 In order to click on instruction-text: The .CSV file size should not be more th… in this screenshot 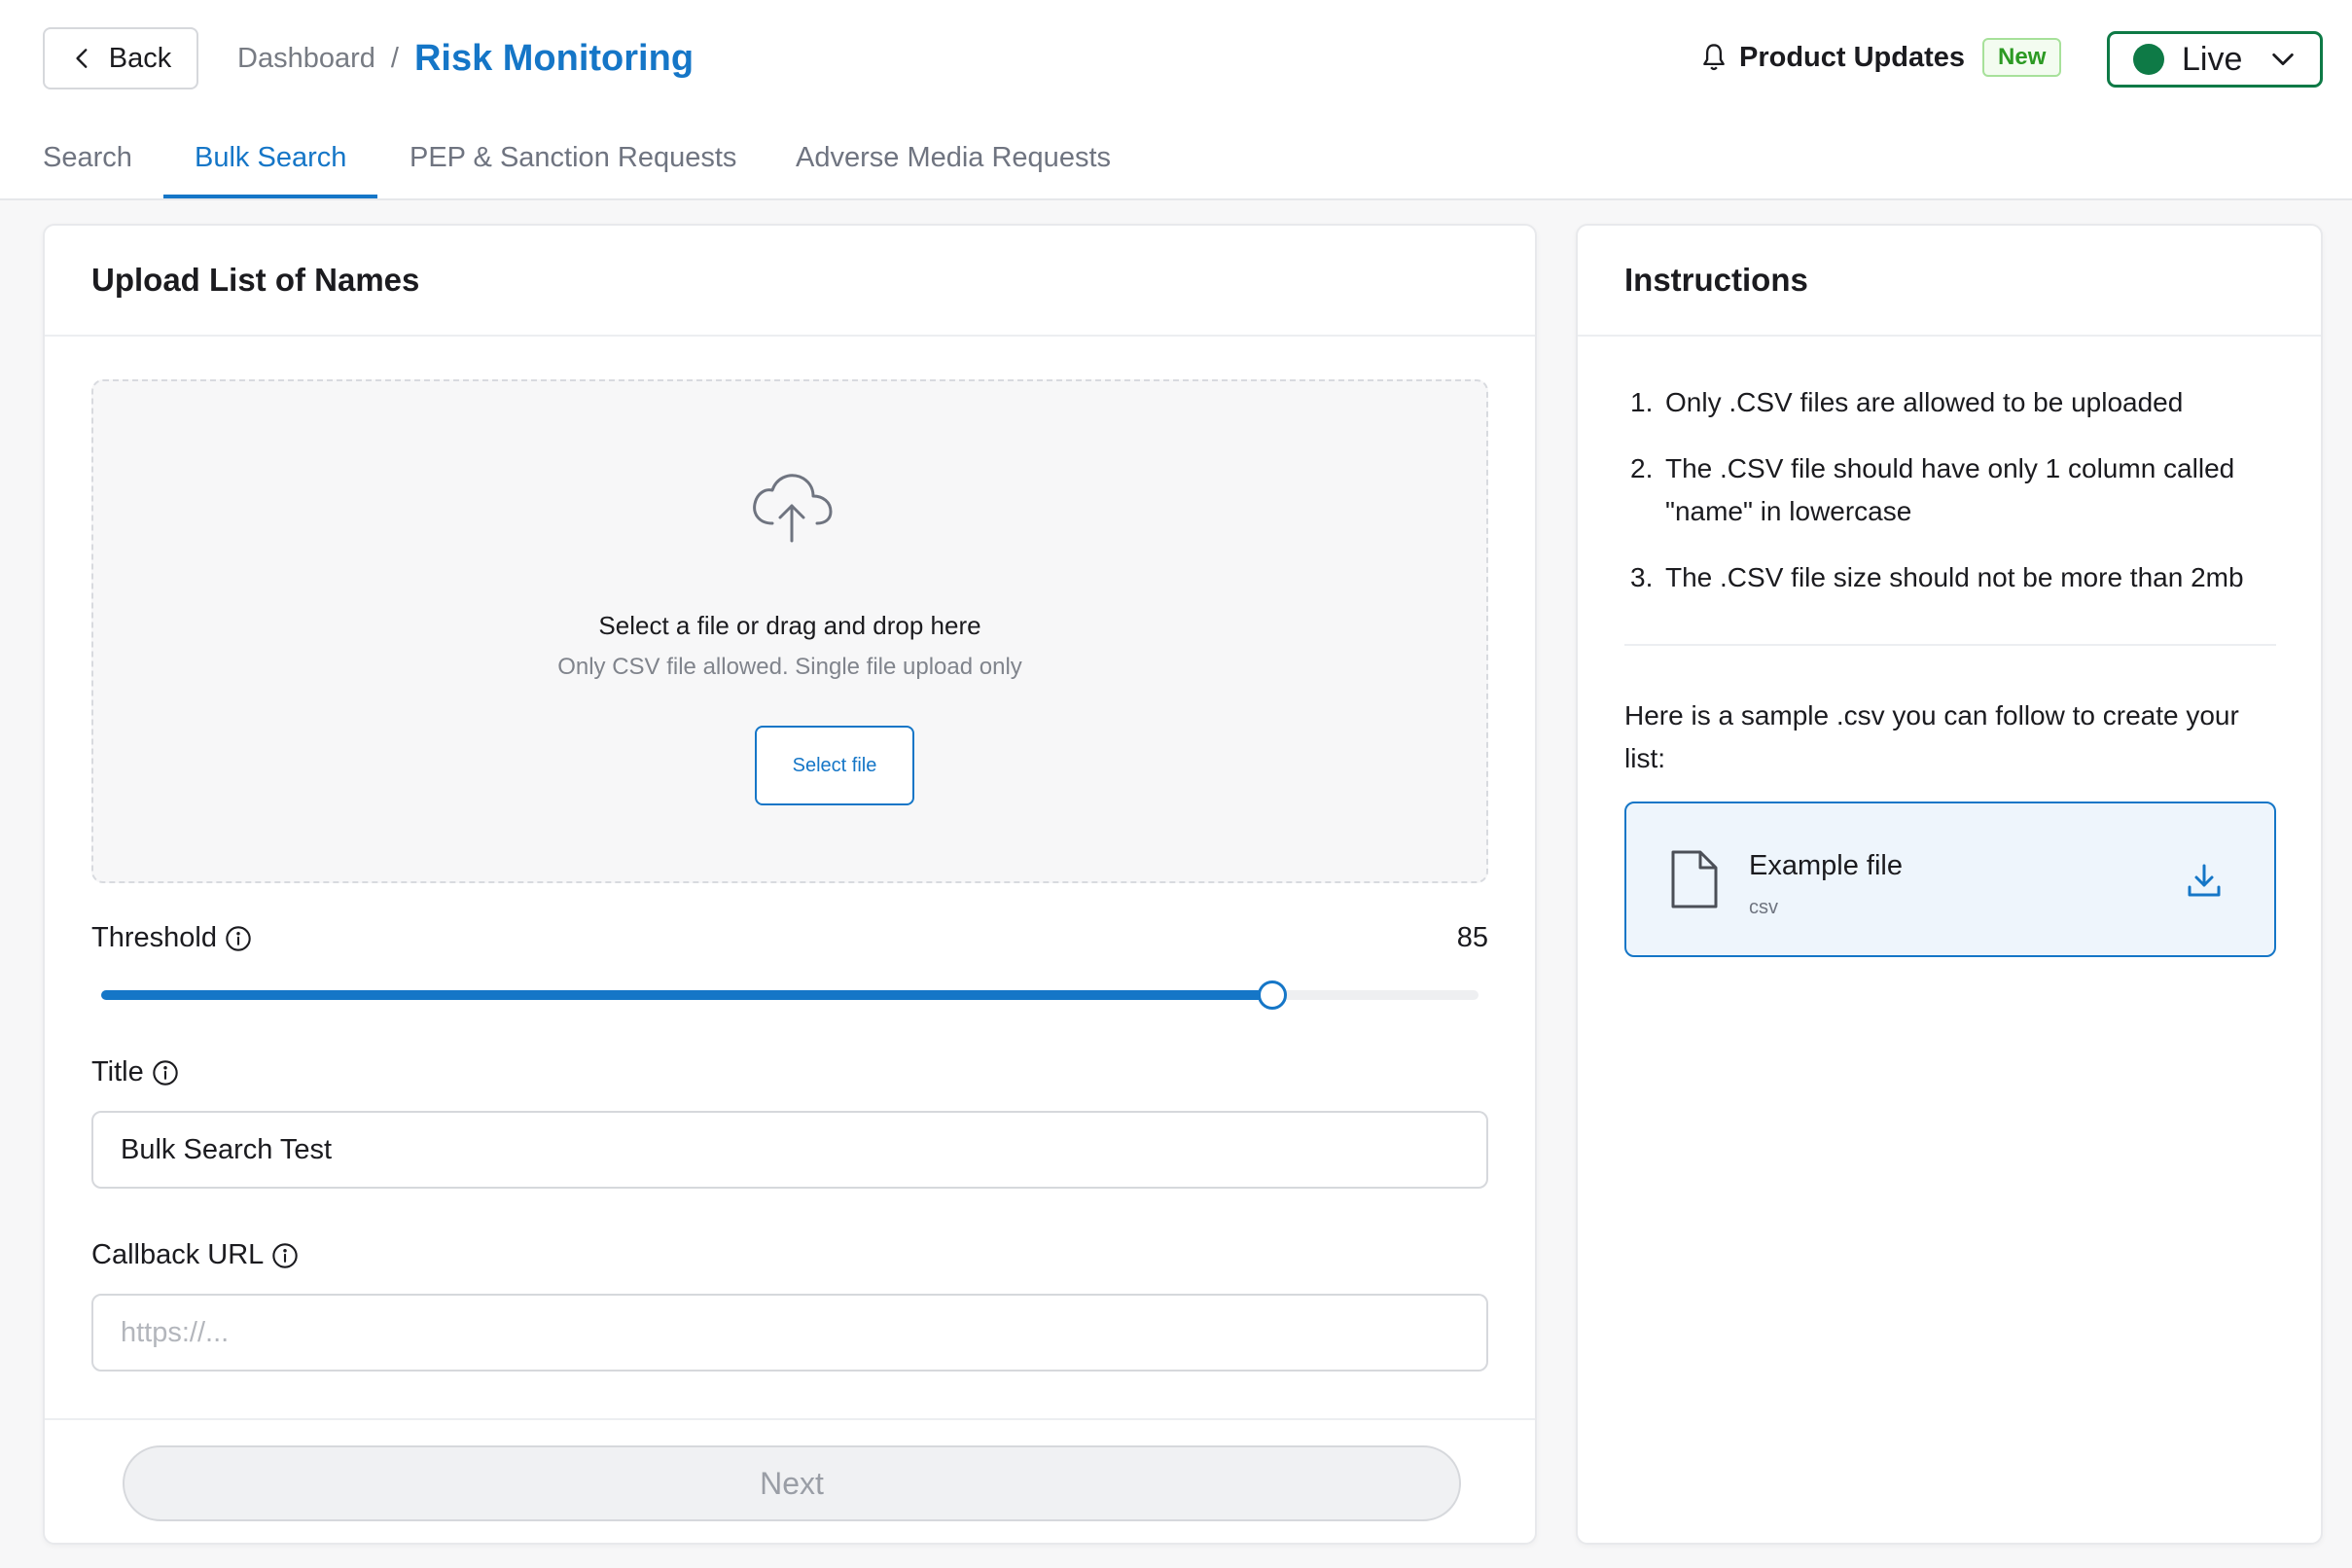, I will do `click(1954, 577)`.